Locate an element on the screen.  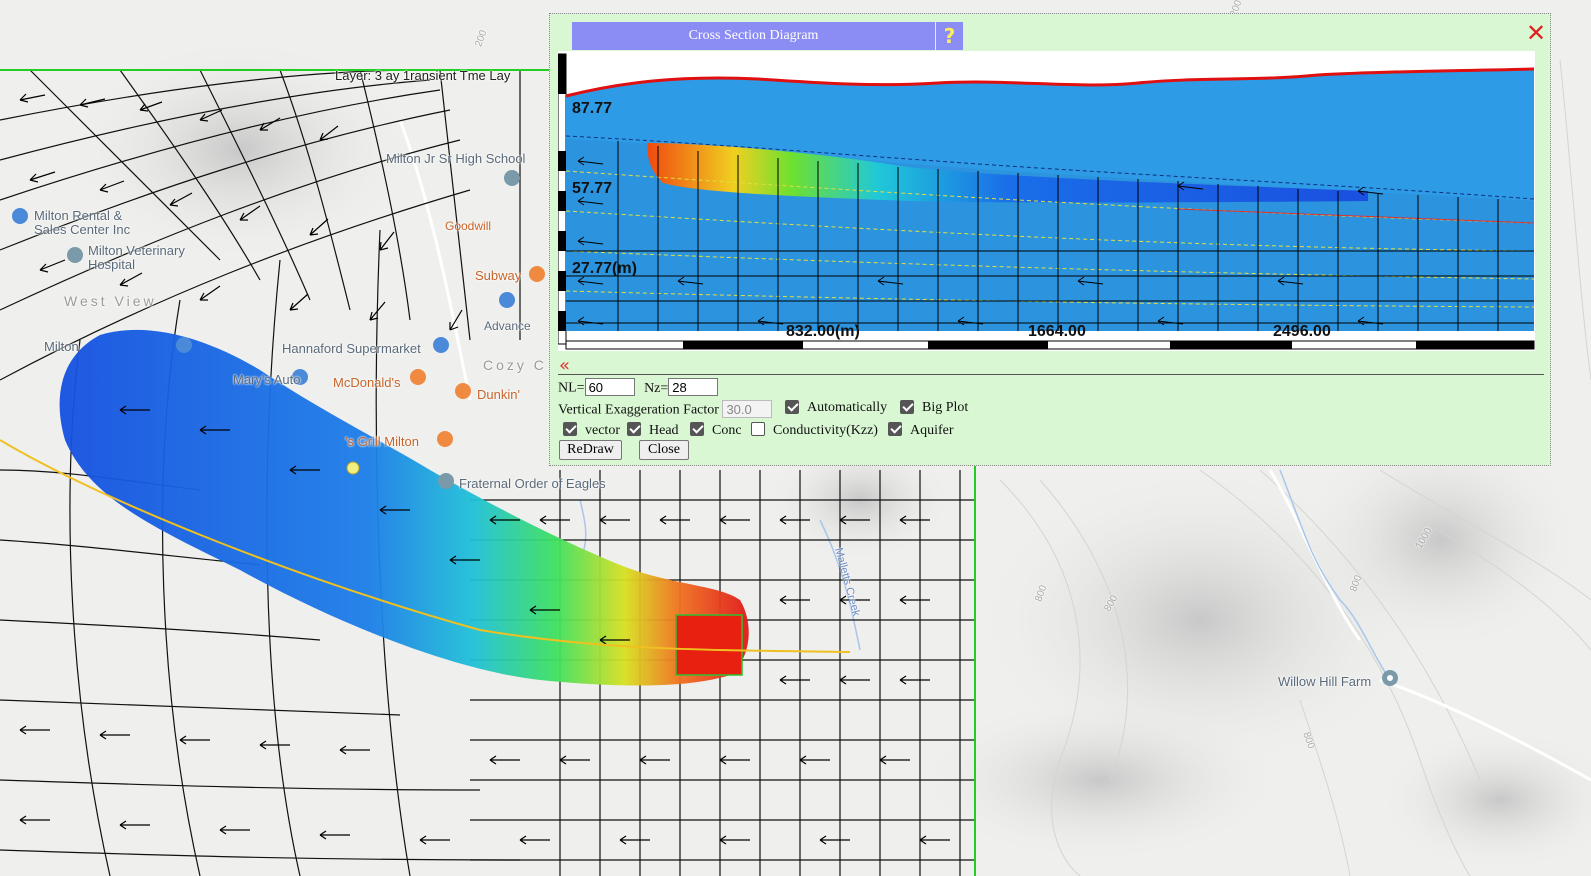
map-label-school: Milton Jr Sr High School is located at coordinates (455, 158).